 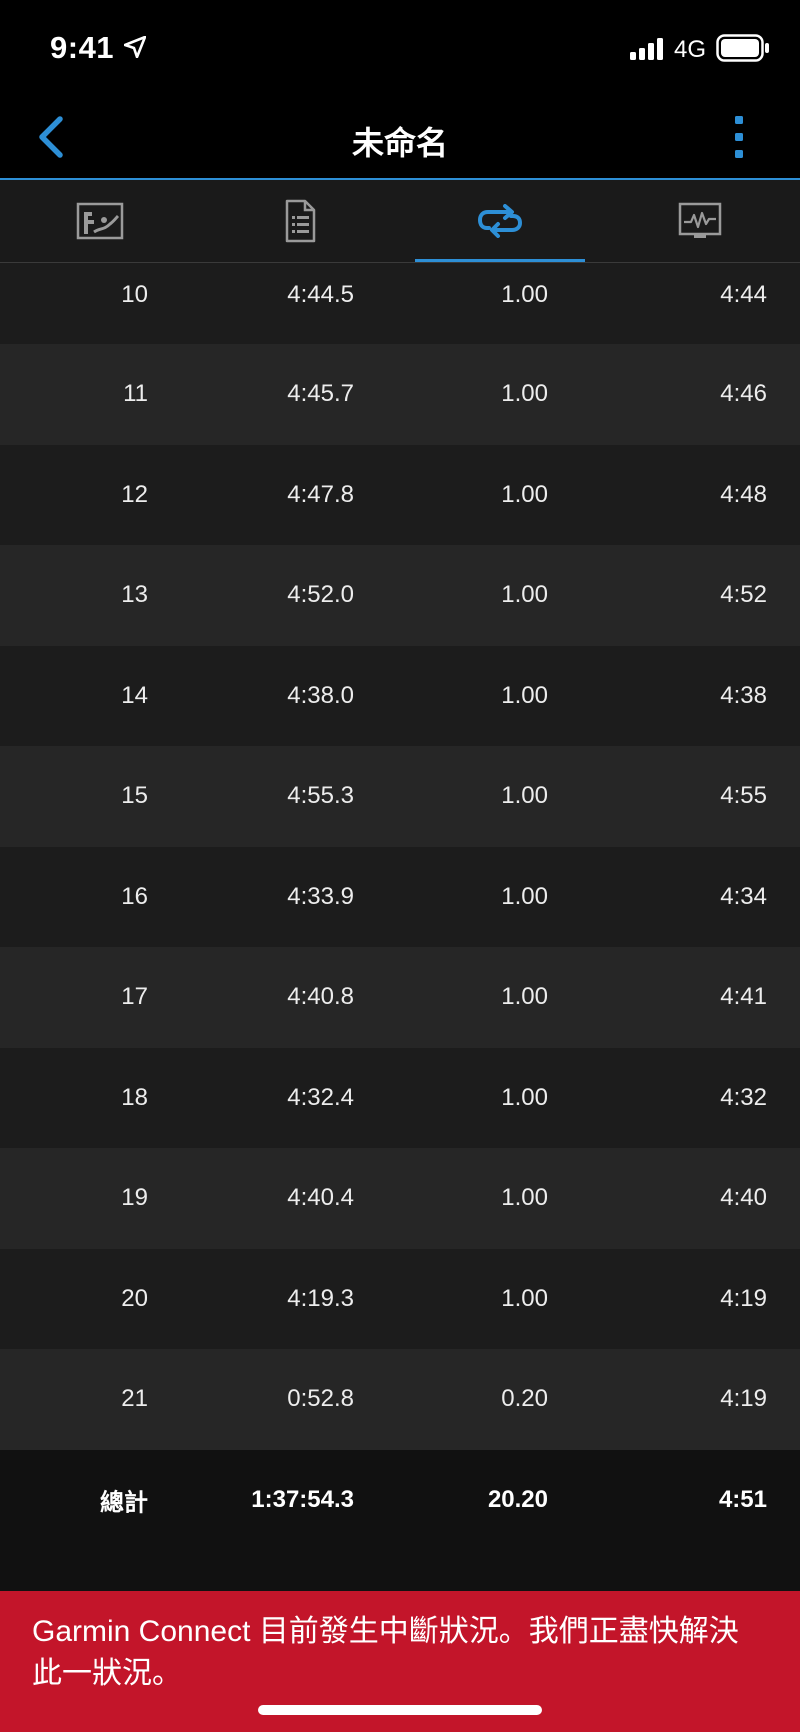 I want to click on lap-pace: 4:34, so click(x=743, y=896).